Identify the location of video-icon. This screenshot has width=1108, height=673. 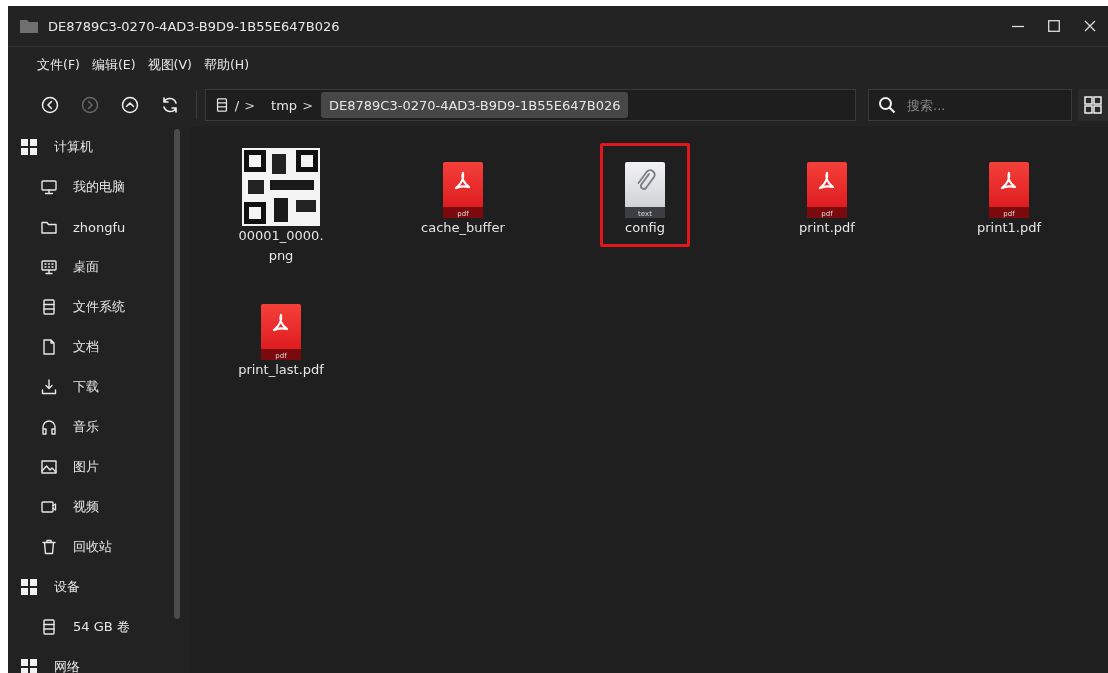
(49, 507).